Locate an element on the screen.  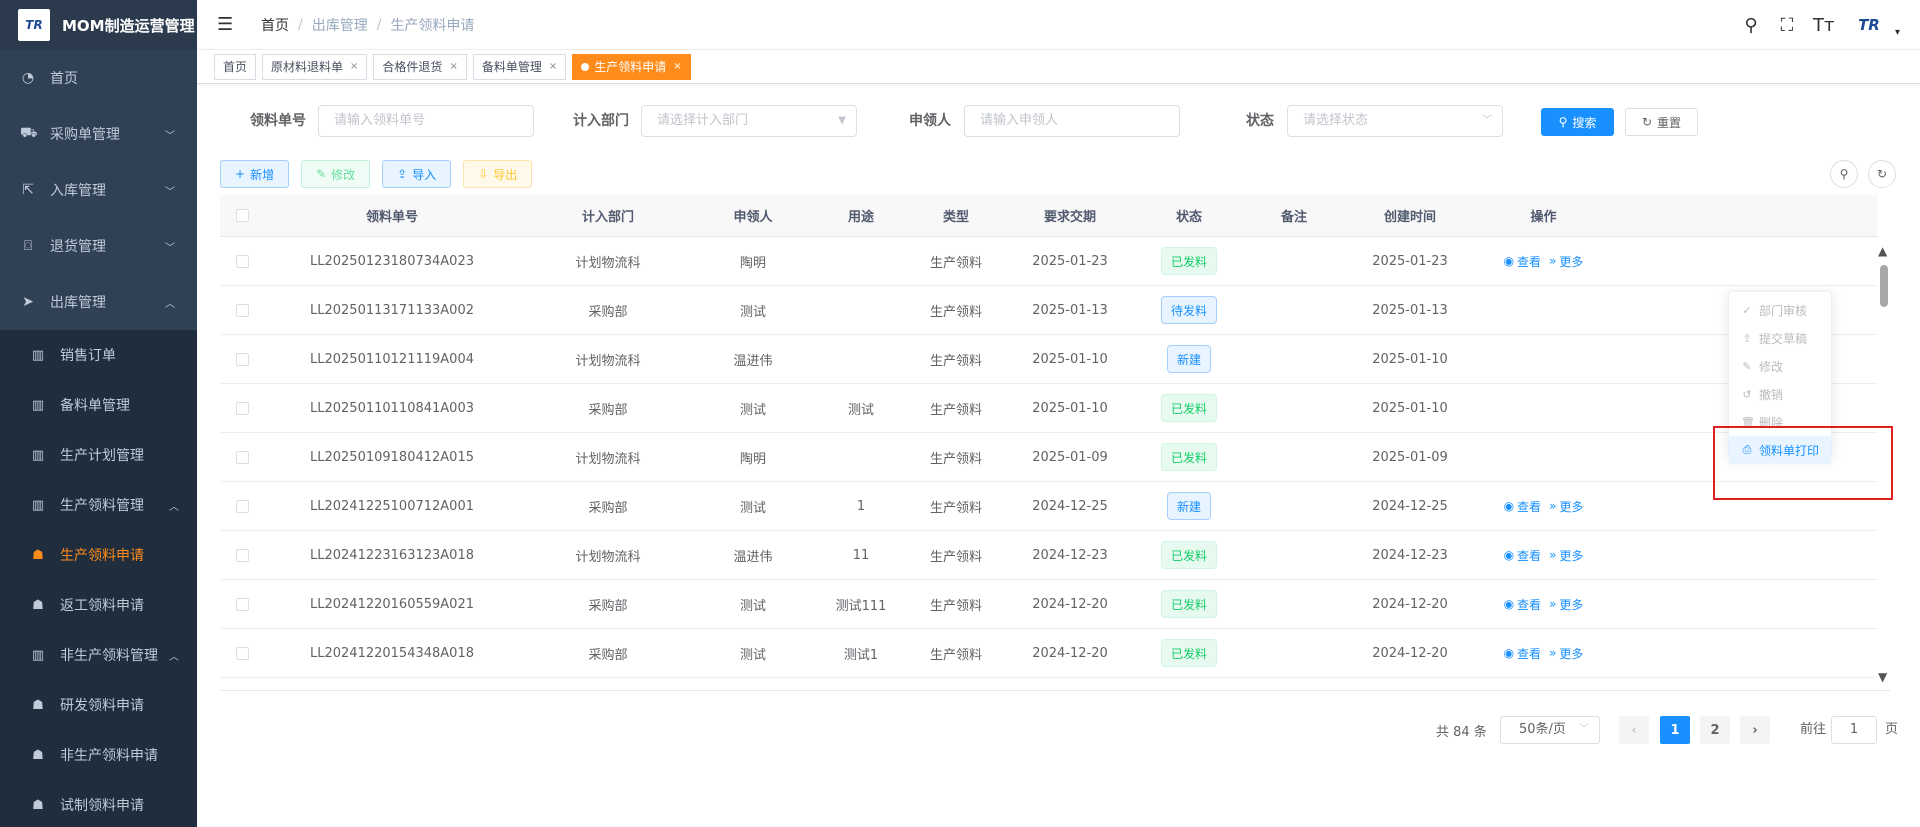
more-label: 更多 is located at coordinates (1571, 604).